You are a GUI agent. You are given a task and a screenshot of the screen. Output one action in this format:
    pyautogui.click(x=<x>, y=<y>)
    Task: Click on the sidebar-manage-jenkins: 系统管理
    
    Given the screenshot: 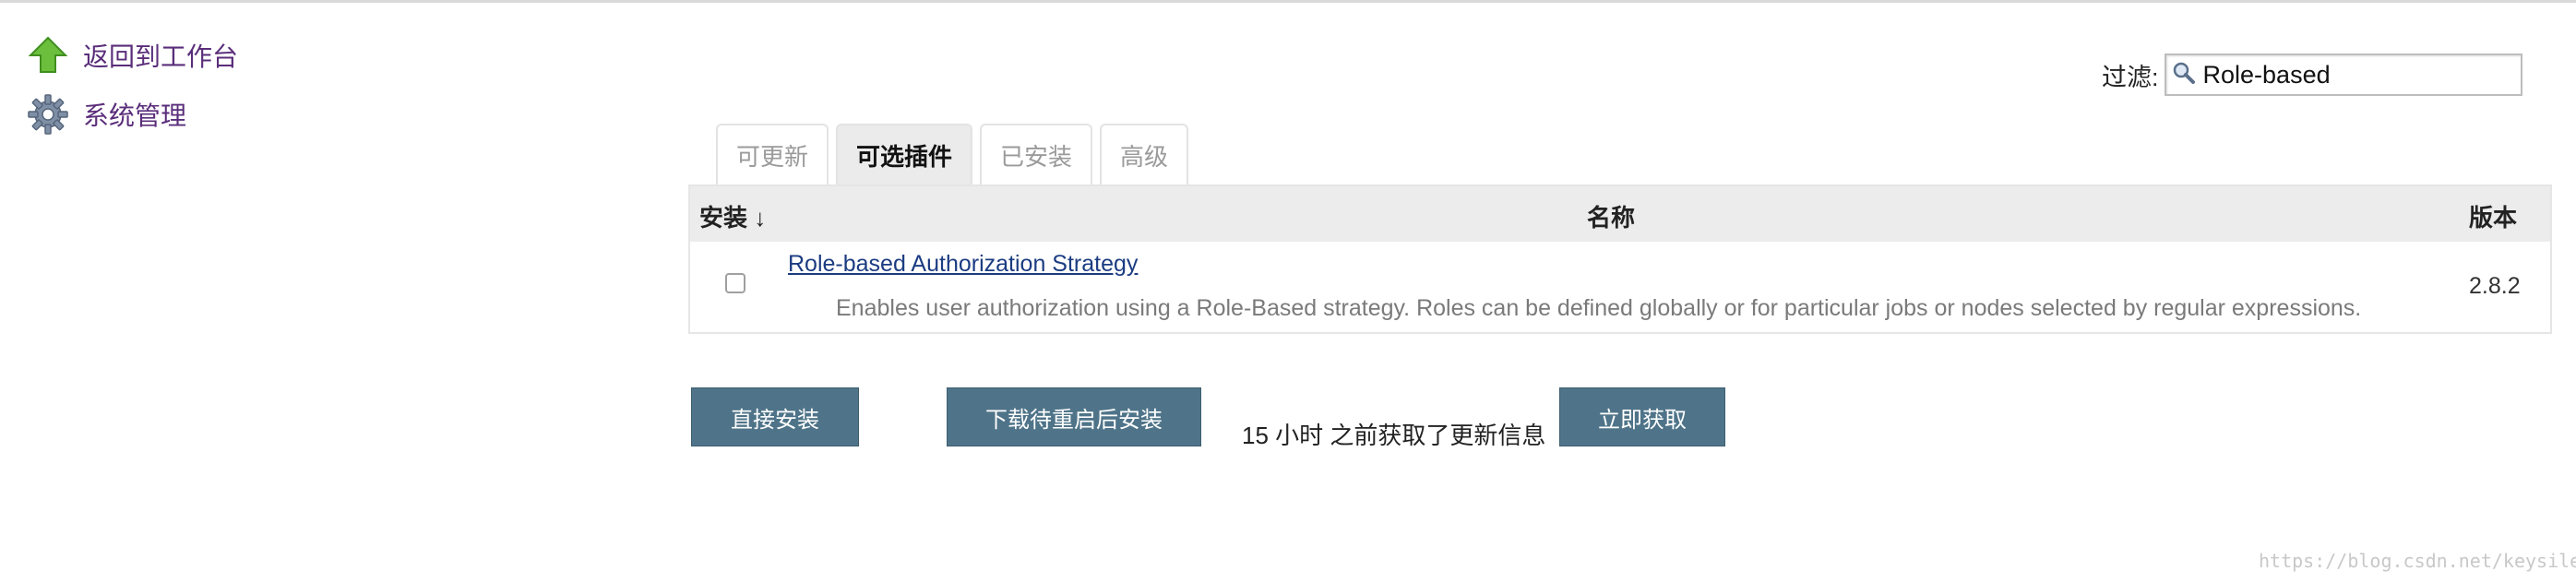 What is the action you would take?
    pyautogui.click(x=106, y=114)
    